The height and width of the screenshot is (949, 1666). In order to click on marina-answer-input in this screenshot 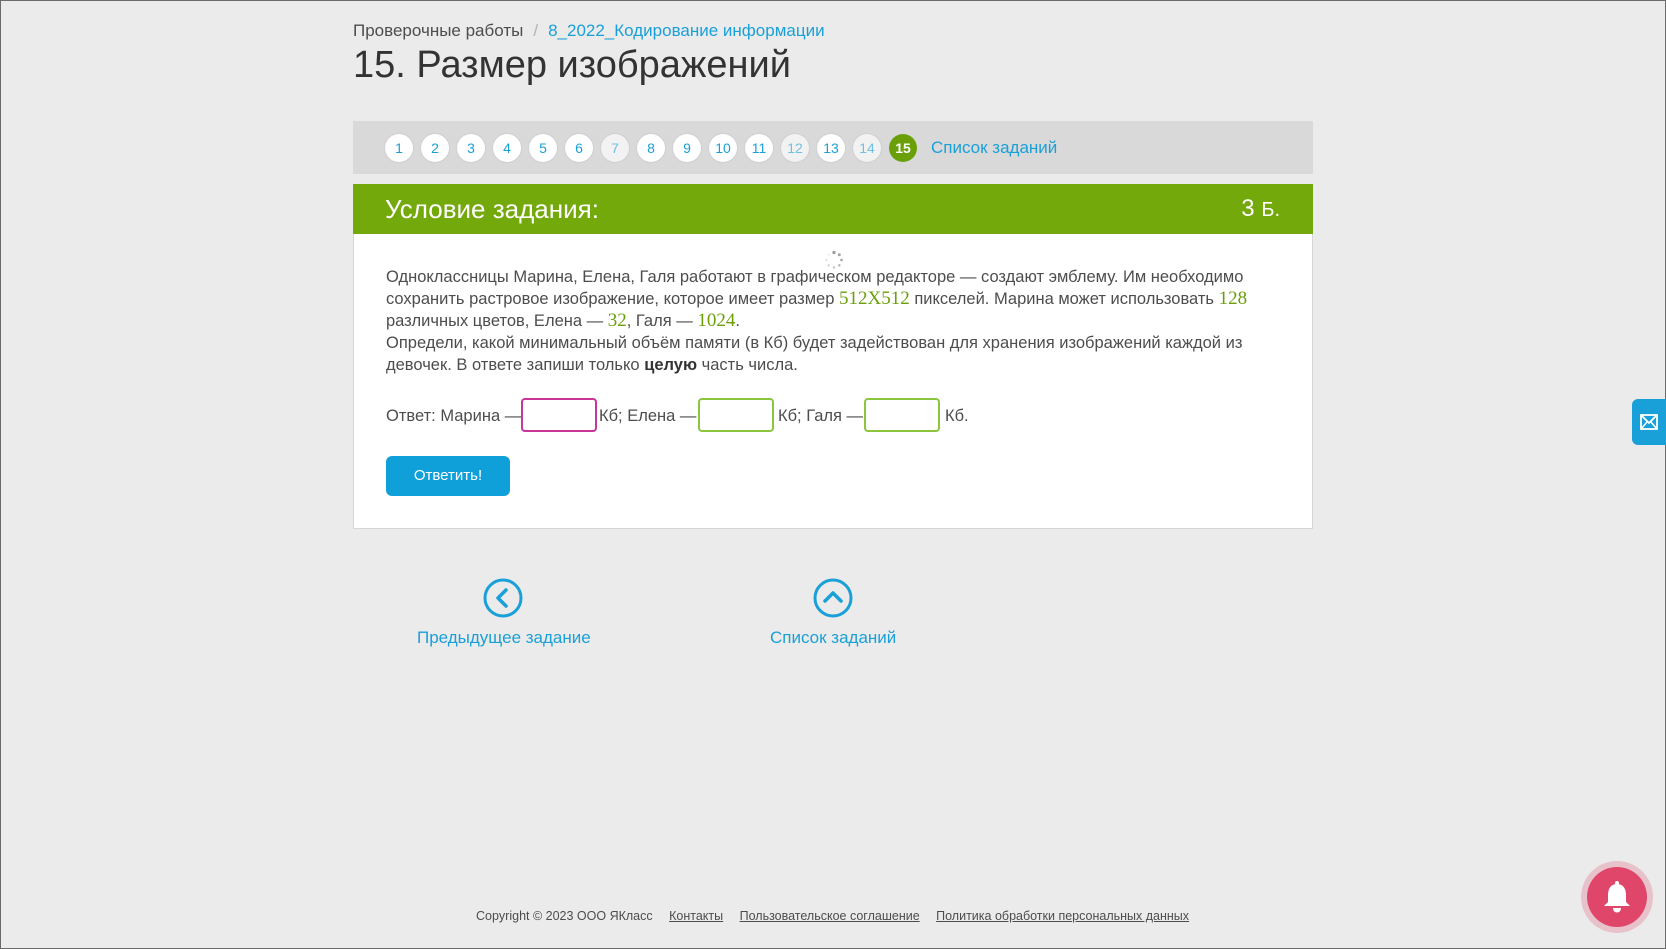, I will do `click(559, 415)`.